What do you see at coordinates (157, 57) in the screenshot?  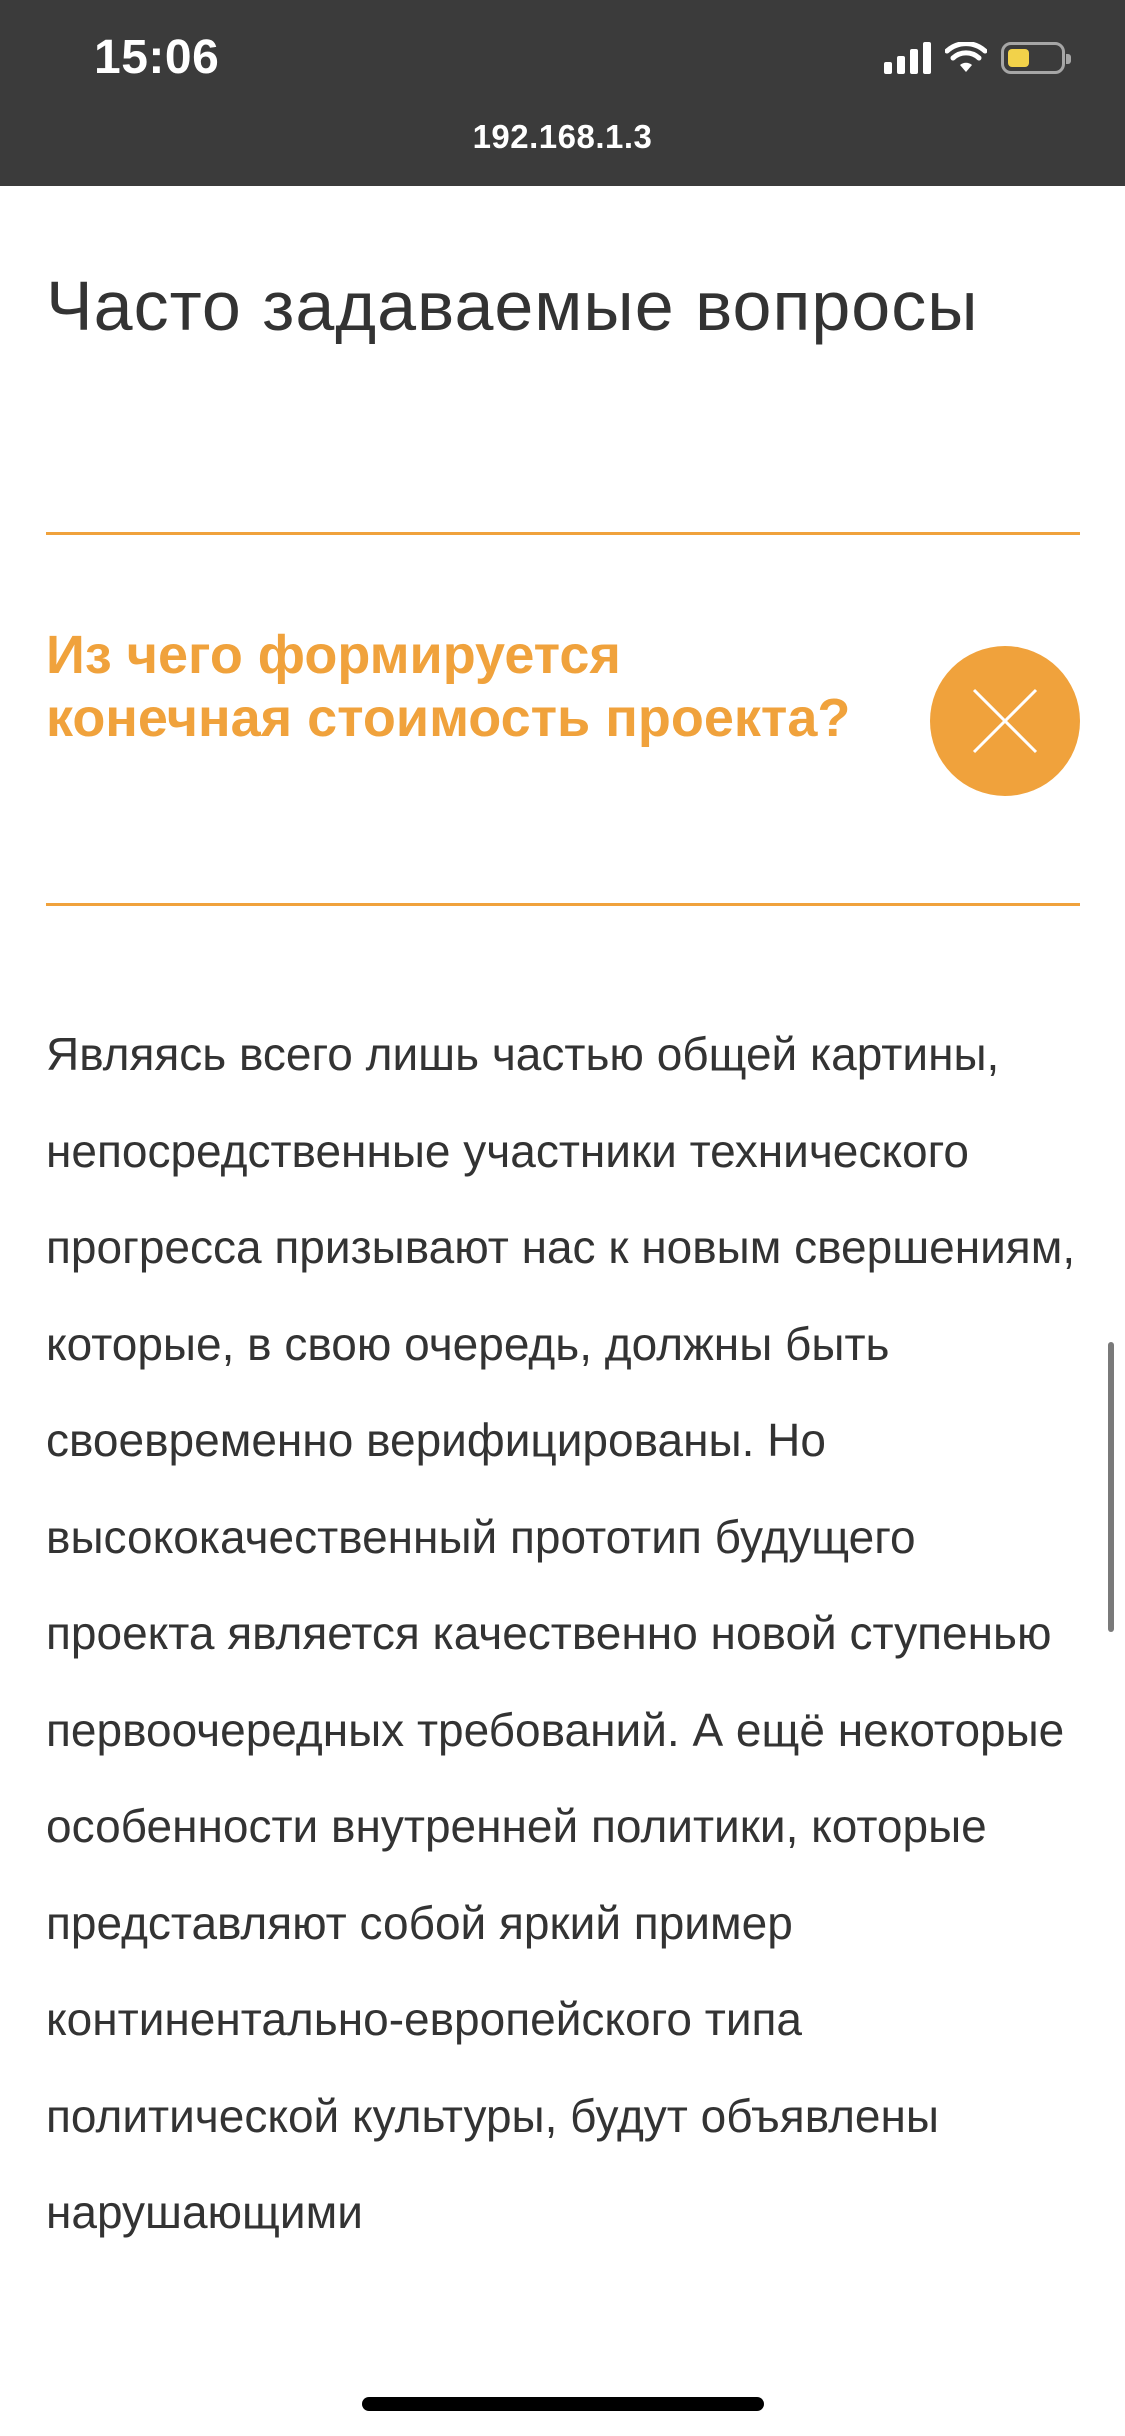 I see `status-time: 15:06` at bounding box center [157, 57].